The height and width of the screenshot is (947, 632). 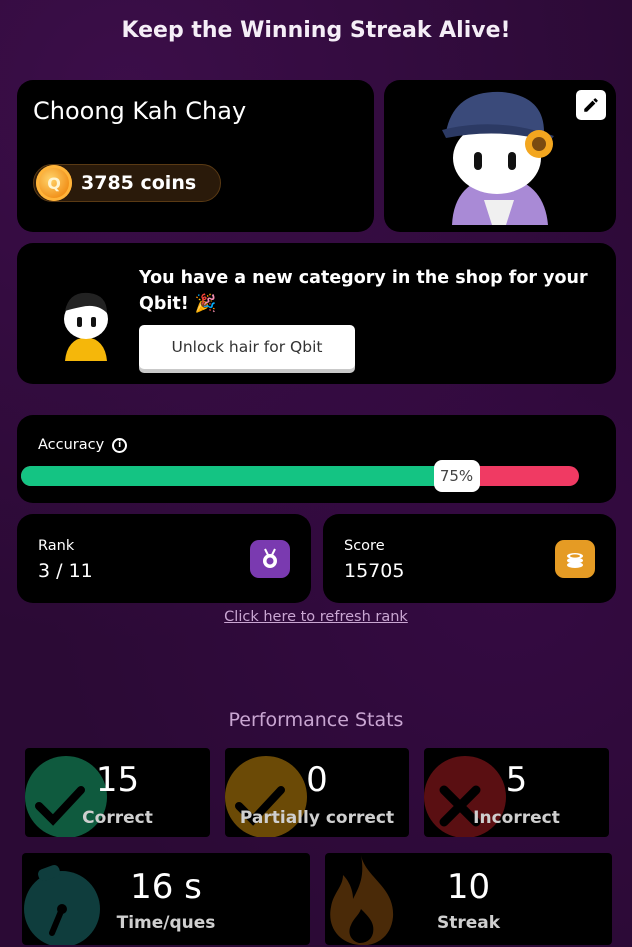 I want to click on coin-stack-icon, so click(x=575, y=559).